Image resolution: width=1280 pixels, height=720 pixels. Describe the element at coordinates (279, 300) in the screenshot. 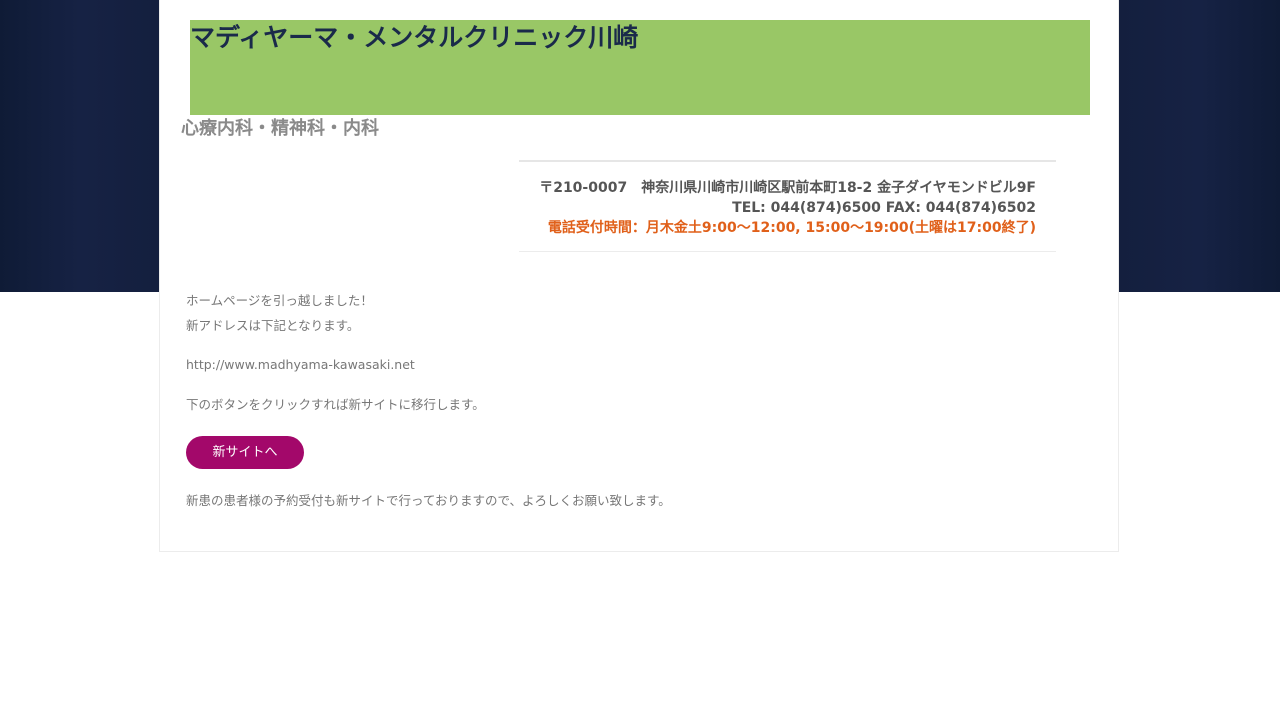

I see `moved-notice: ホームページを引っ越しました！` at that location.